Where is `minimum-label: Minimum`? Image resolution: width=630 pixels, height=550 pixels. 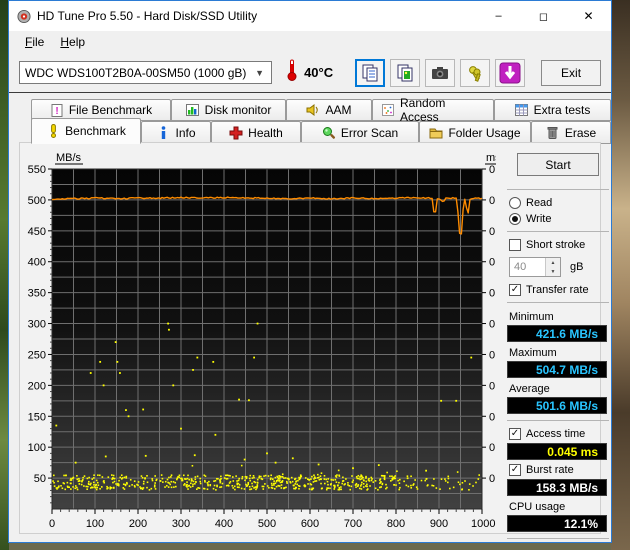
minimum-label: Minimum is located at coordinates (531, 317).